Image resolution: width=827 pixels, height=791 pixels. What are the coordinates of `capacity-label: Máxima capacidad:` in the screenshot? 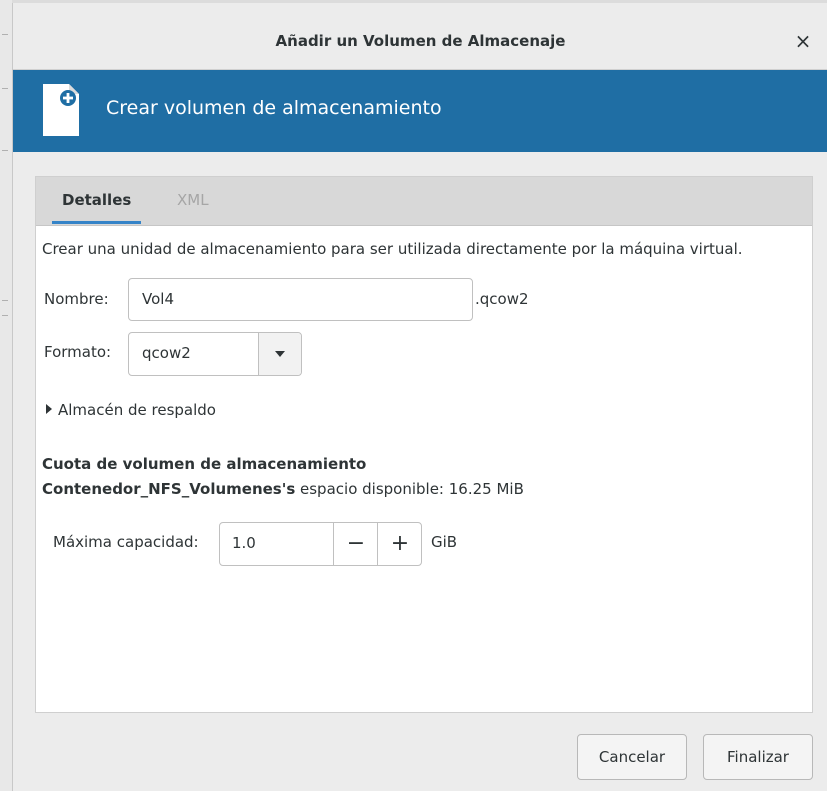 It's located at (126, 542).